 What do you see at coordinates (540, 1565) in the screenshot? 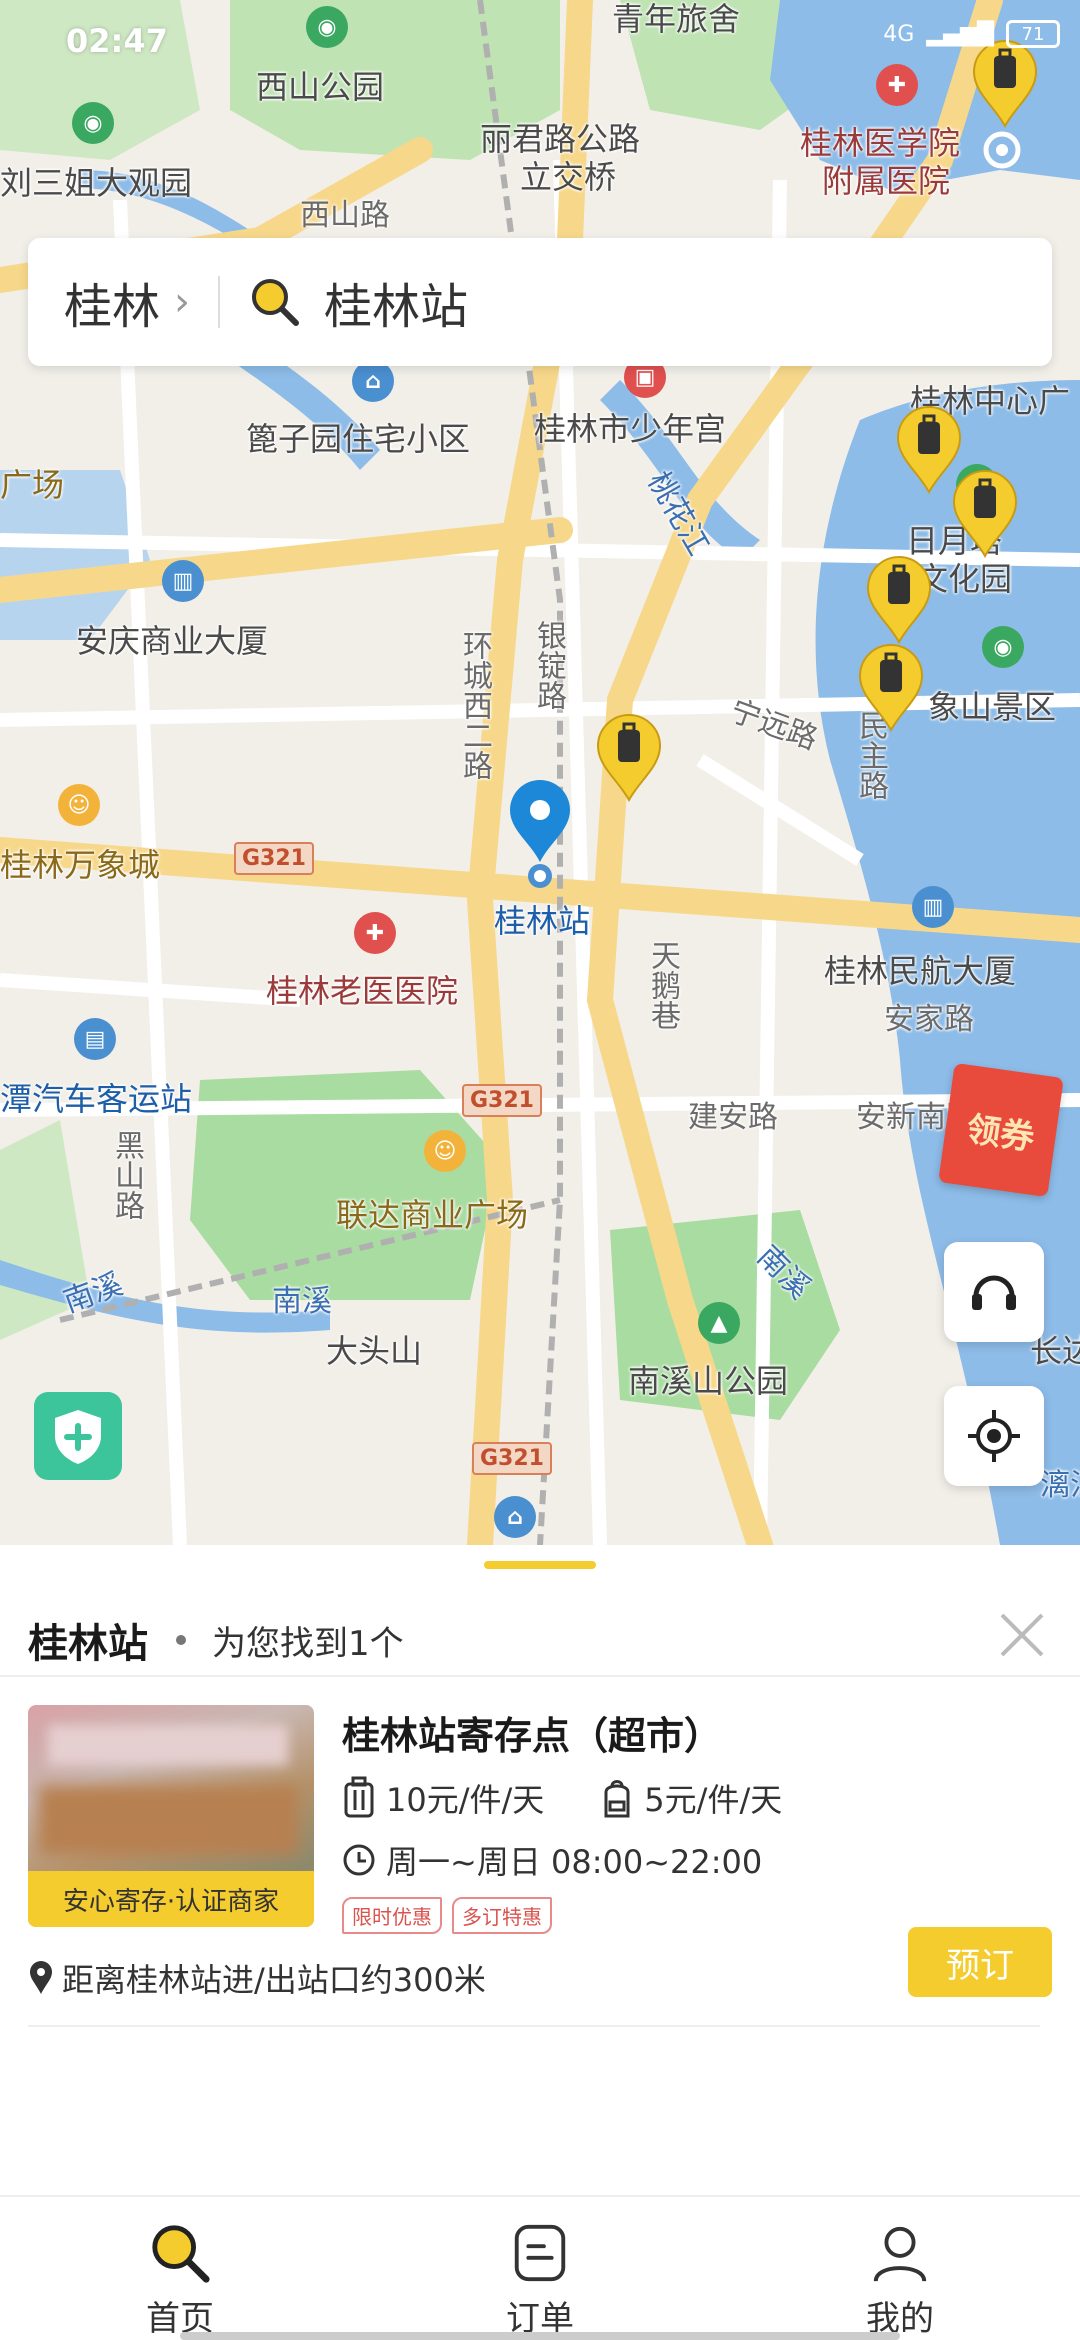
I see `drag-handle` at bounding box center [540, 1565].